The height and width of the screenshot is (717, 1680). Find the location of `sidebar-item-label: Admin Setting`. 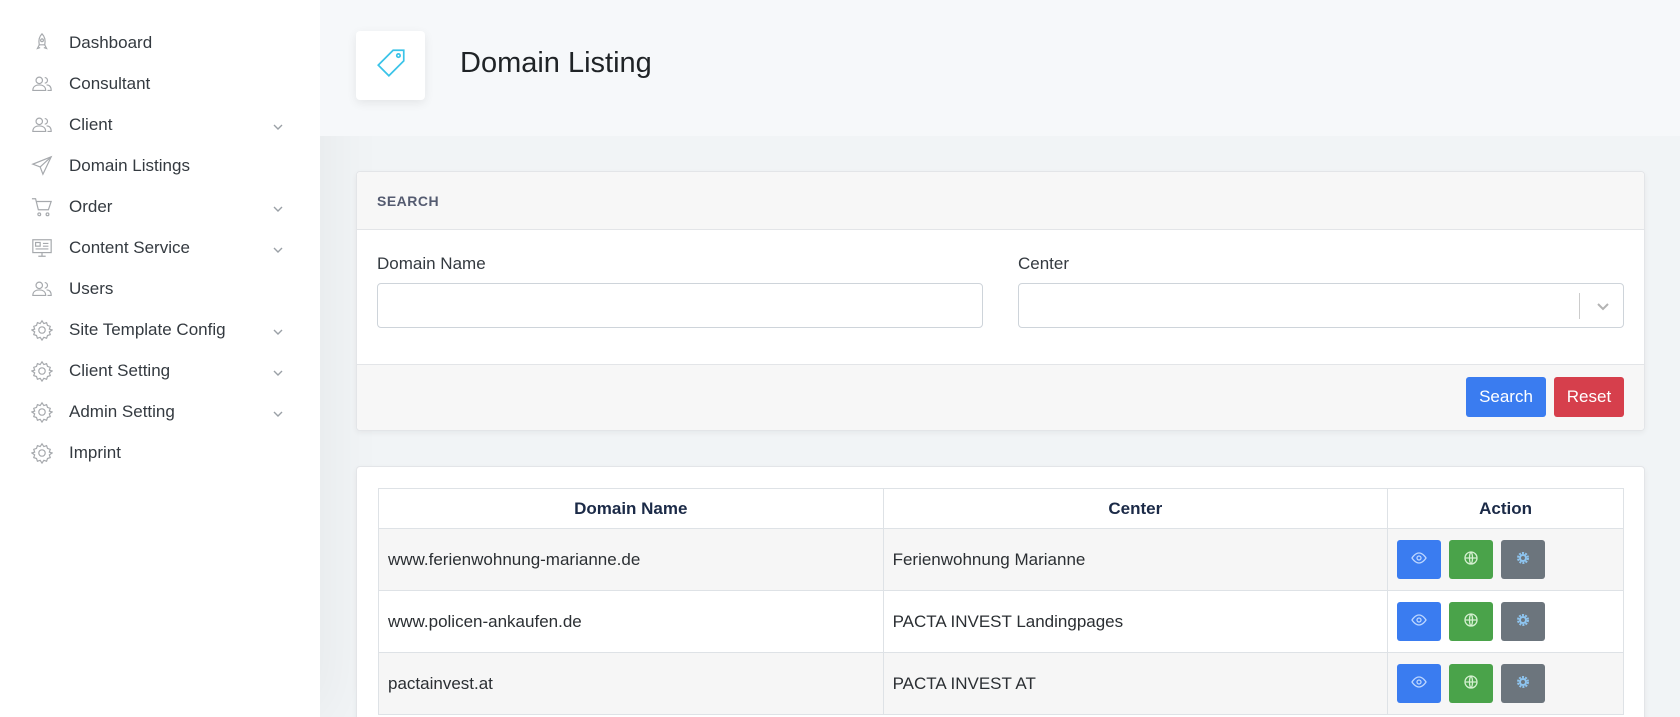

sidebar-item-label: Admin Setting is located at coordinates (122, 411).